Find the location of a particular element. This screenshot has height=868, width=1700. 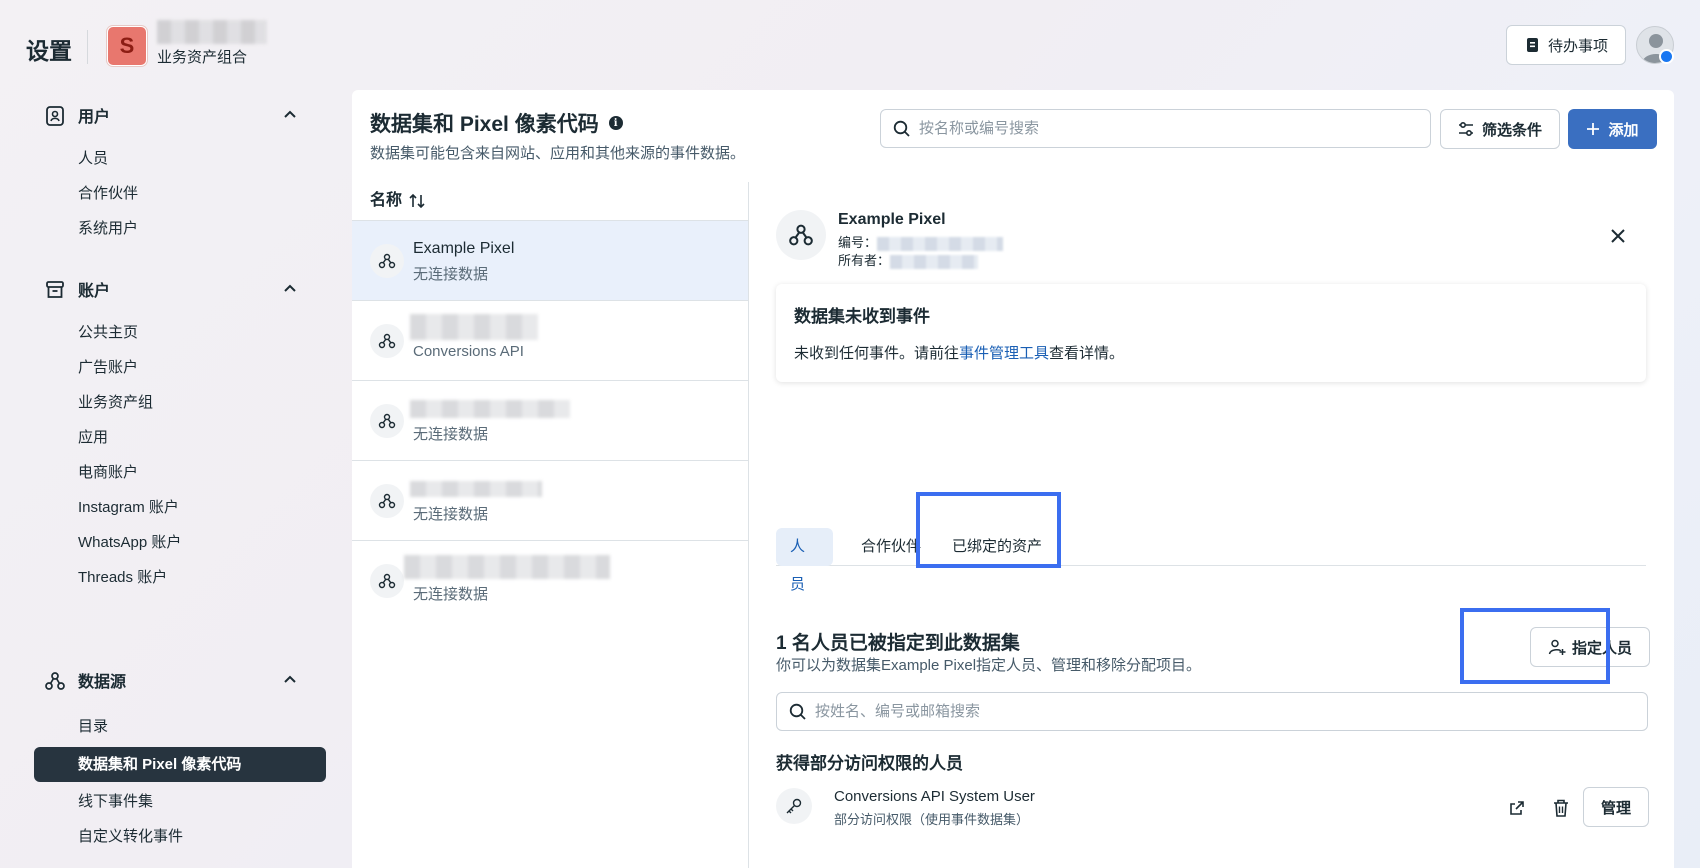

manage-button: 管理 is located at coordinates (1616, 807).